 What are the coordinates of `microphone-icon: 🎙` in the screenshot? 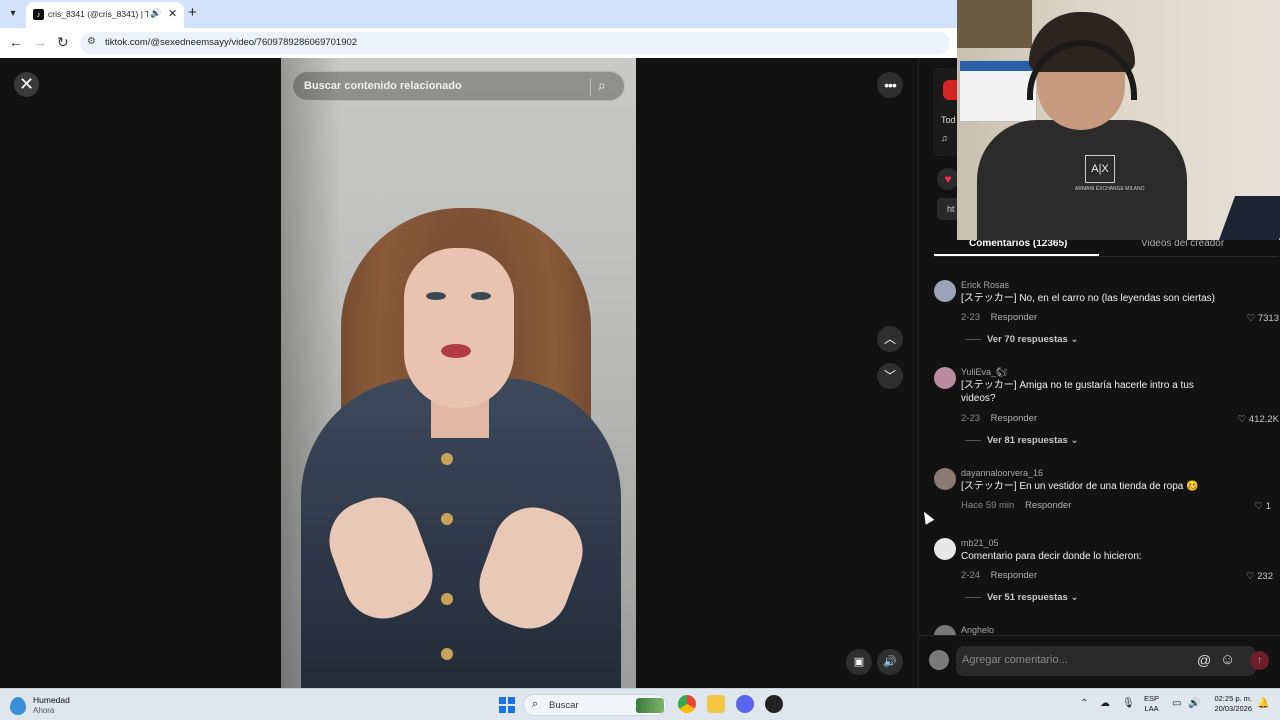 It's located at (1128, 703).